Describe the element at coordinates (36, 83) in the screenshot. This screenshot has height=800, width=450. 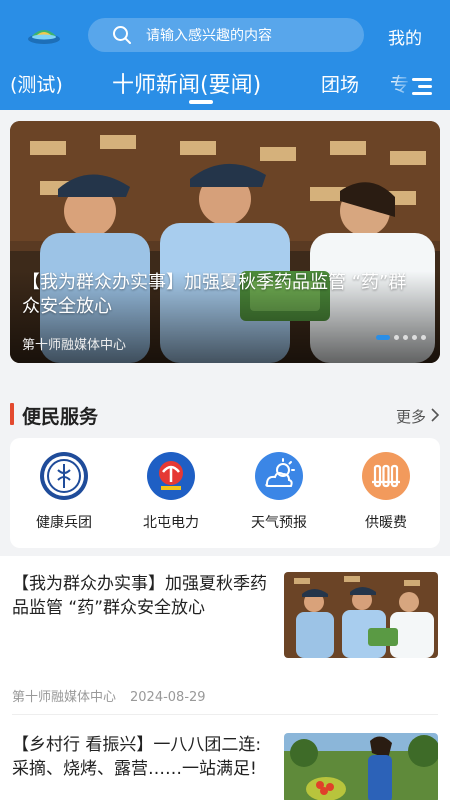
I see `tab-test: (测试)` at that location.